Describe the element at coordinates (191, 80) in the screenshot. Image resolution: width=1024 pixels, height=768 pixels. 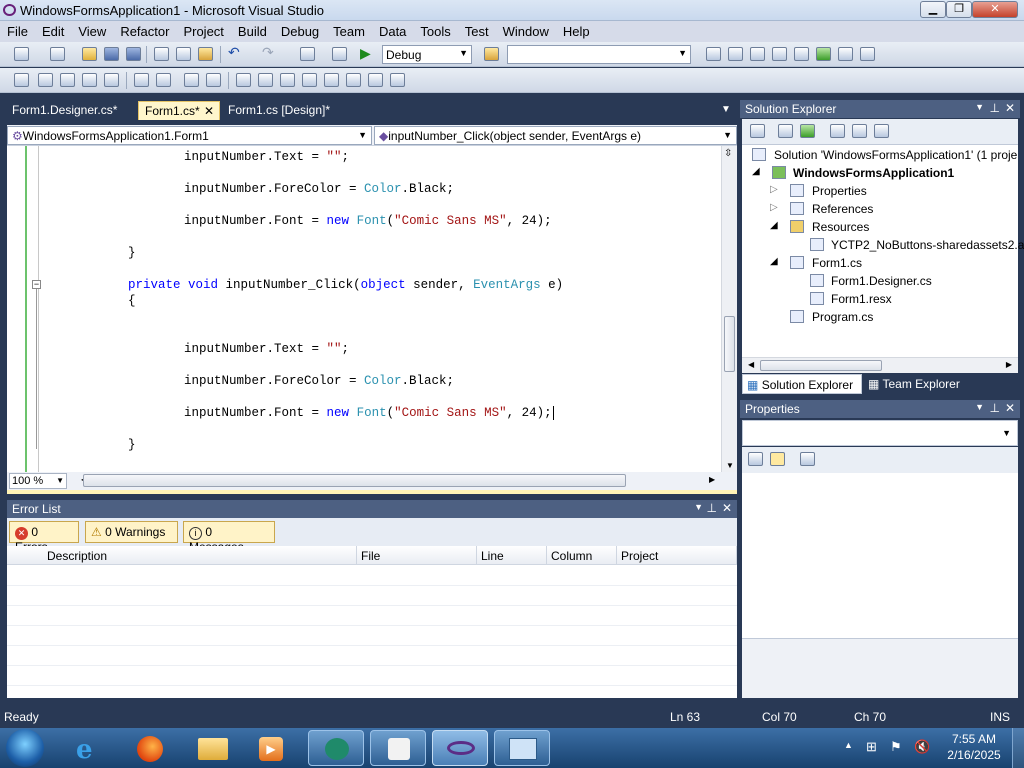
I see `uncomment-lines-icon` at that location.